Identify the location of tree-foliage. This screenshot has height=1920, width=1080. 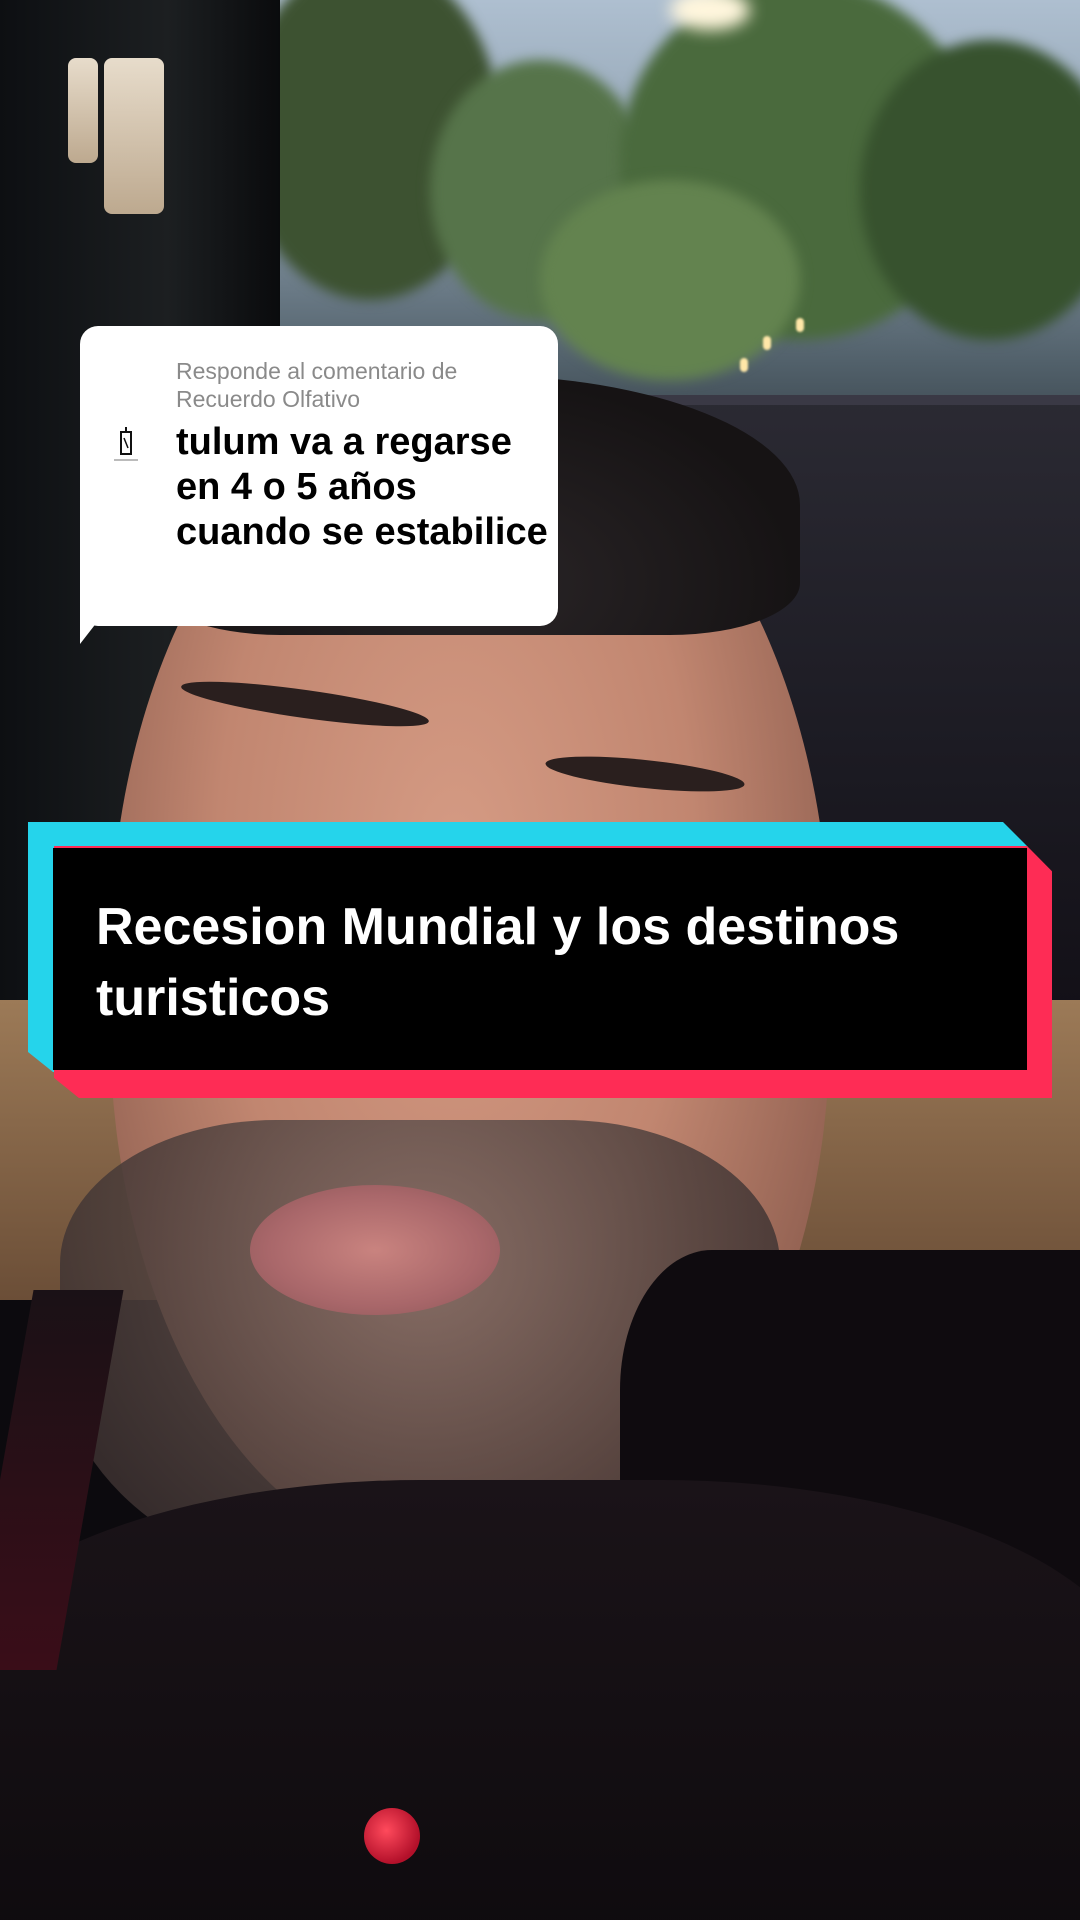
(670, 280).